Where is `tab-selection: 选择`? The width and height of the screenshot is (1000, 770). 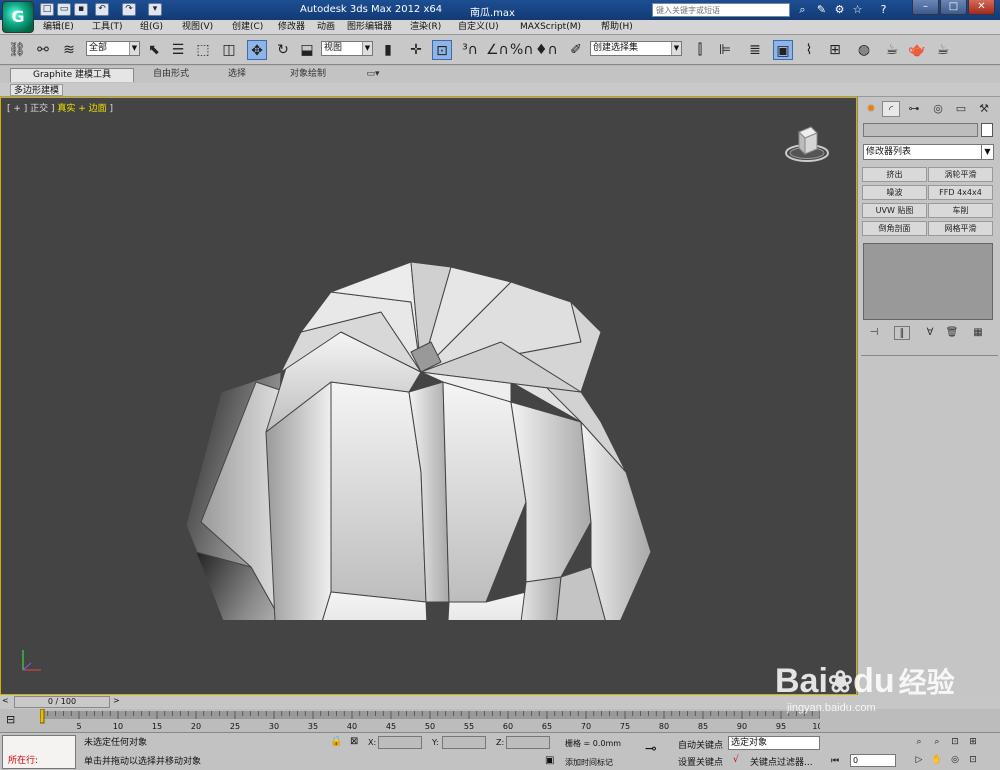 tab-selection: 选择 is located at coordinates (237, 75).